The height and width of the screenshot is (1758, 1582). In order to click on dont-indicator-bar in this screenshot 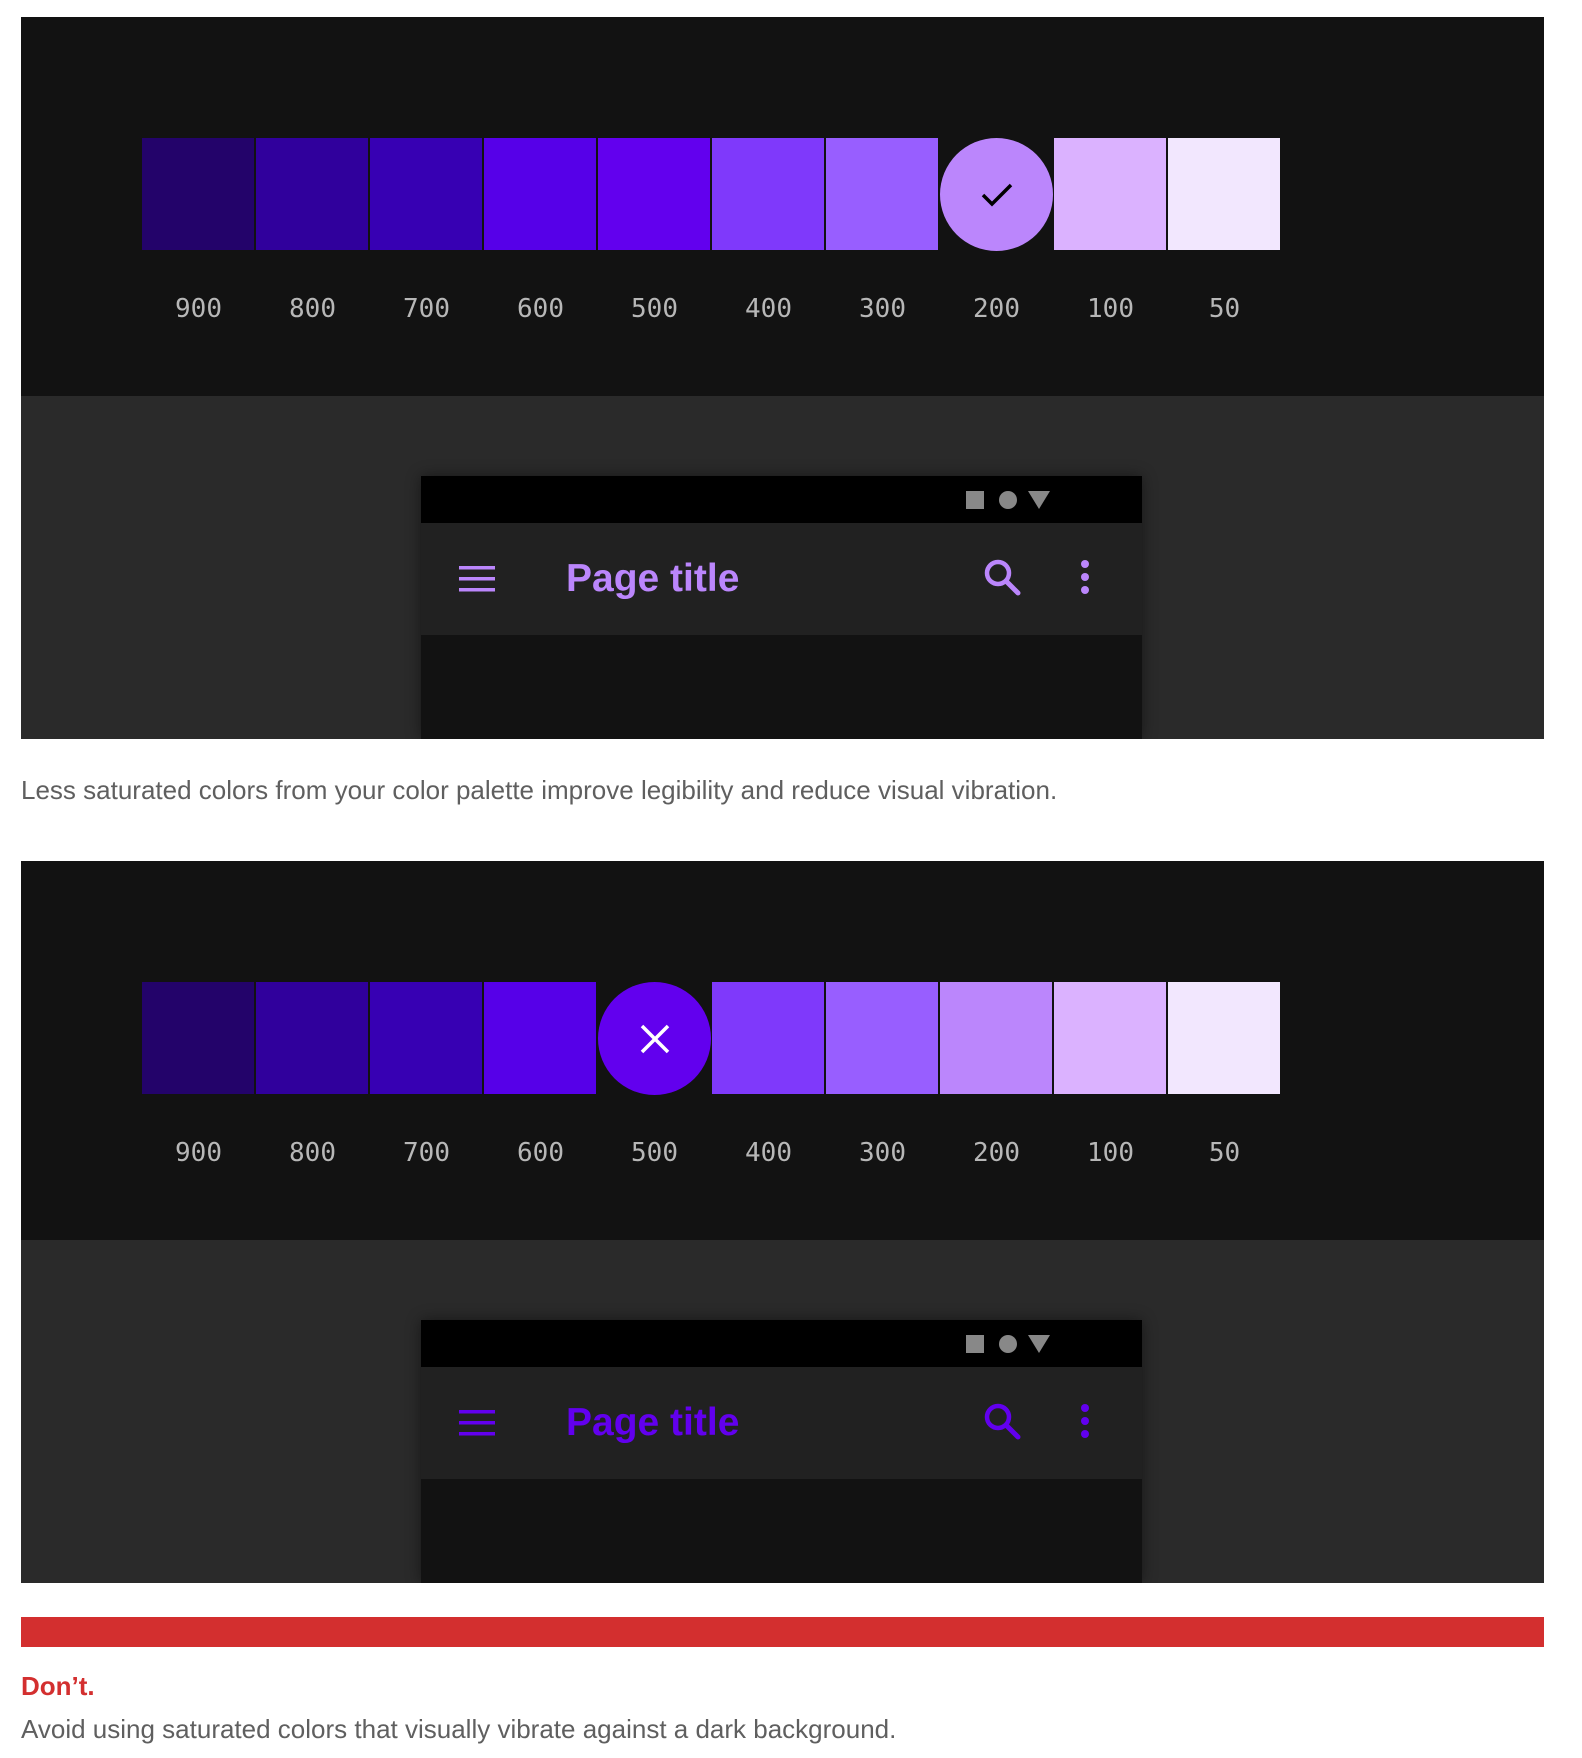, I will do `click(782, 1632)`.